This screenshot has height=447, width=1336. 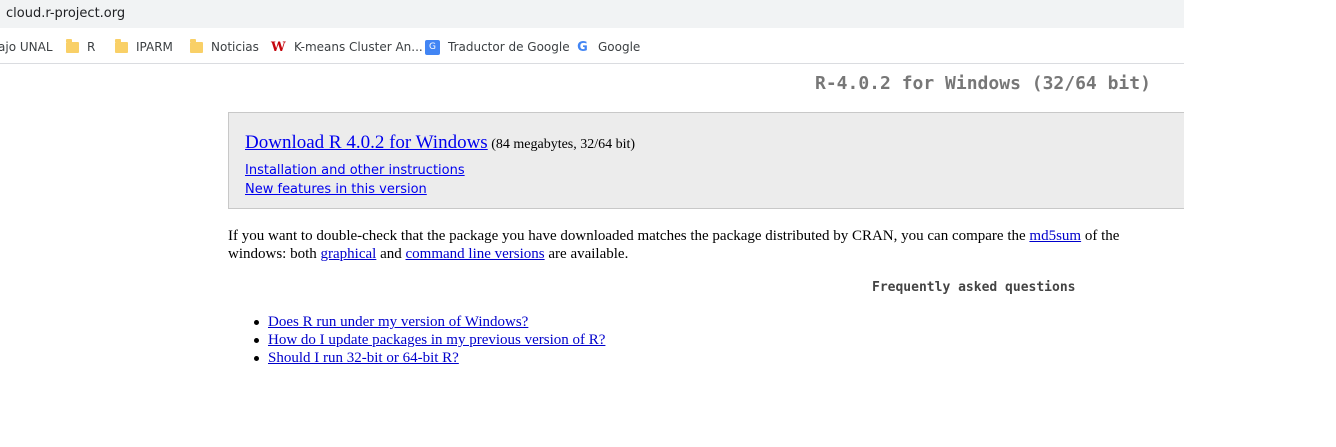 I want to click on faq-heading: Frequently asked questions, so click(x=974, y=287).